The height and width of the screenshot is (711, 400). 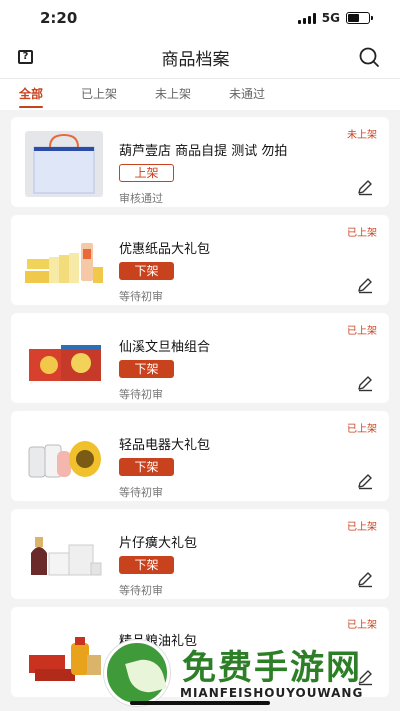 I want to click on list-button: 上架, so click(x=146, y=173).